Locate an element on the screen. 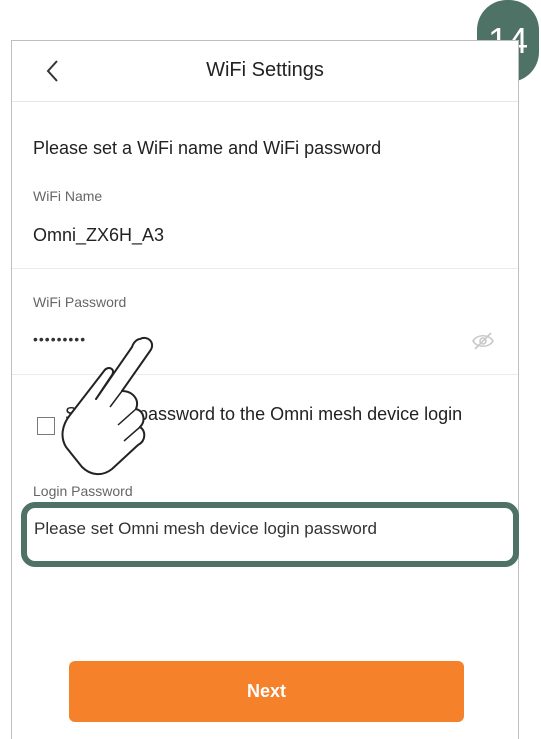  wifi-name-field: Omni_ZX6H_A3 is located at coordinates (98, 235).